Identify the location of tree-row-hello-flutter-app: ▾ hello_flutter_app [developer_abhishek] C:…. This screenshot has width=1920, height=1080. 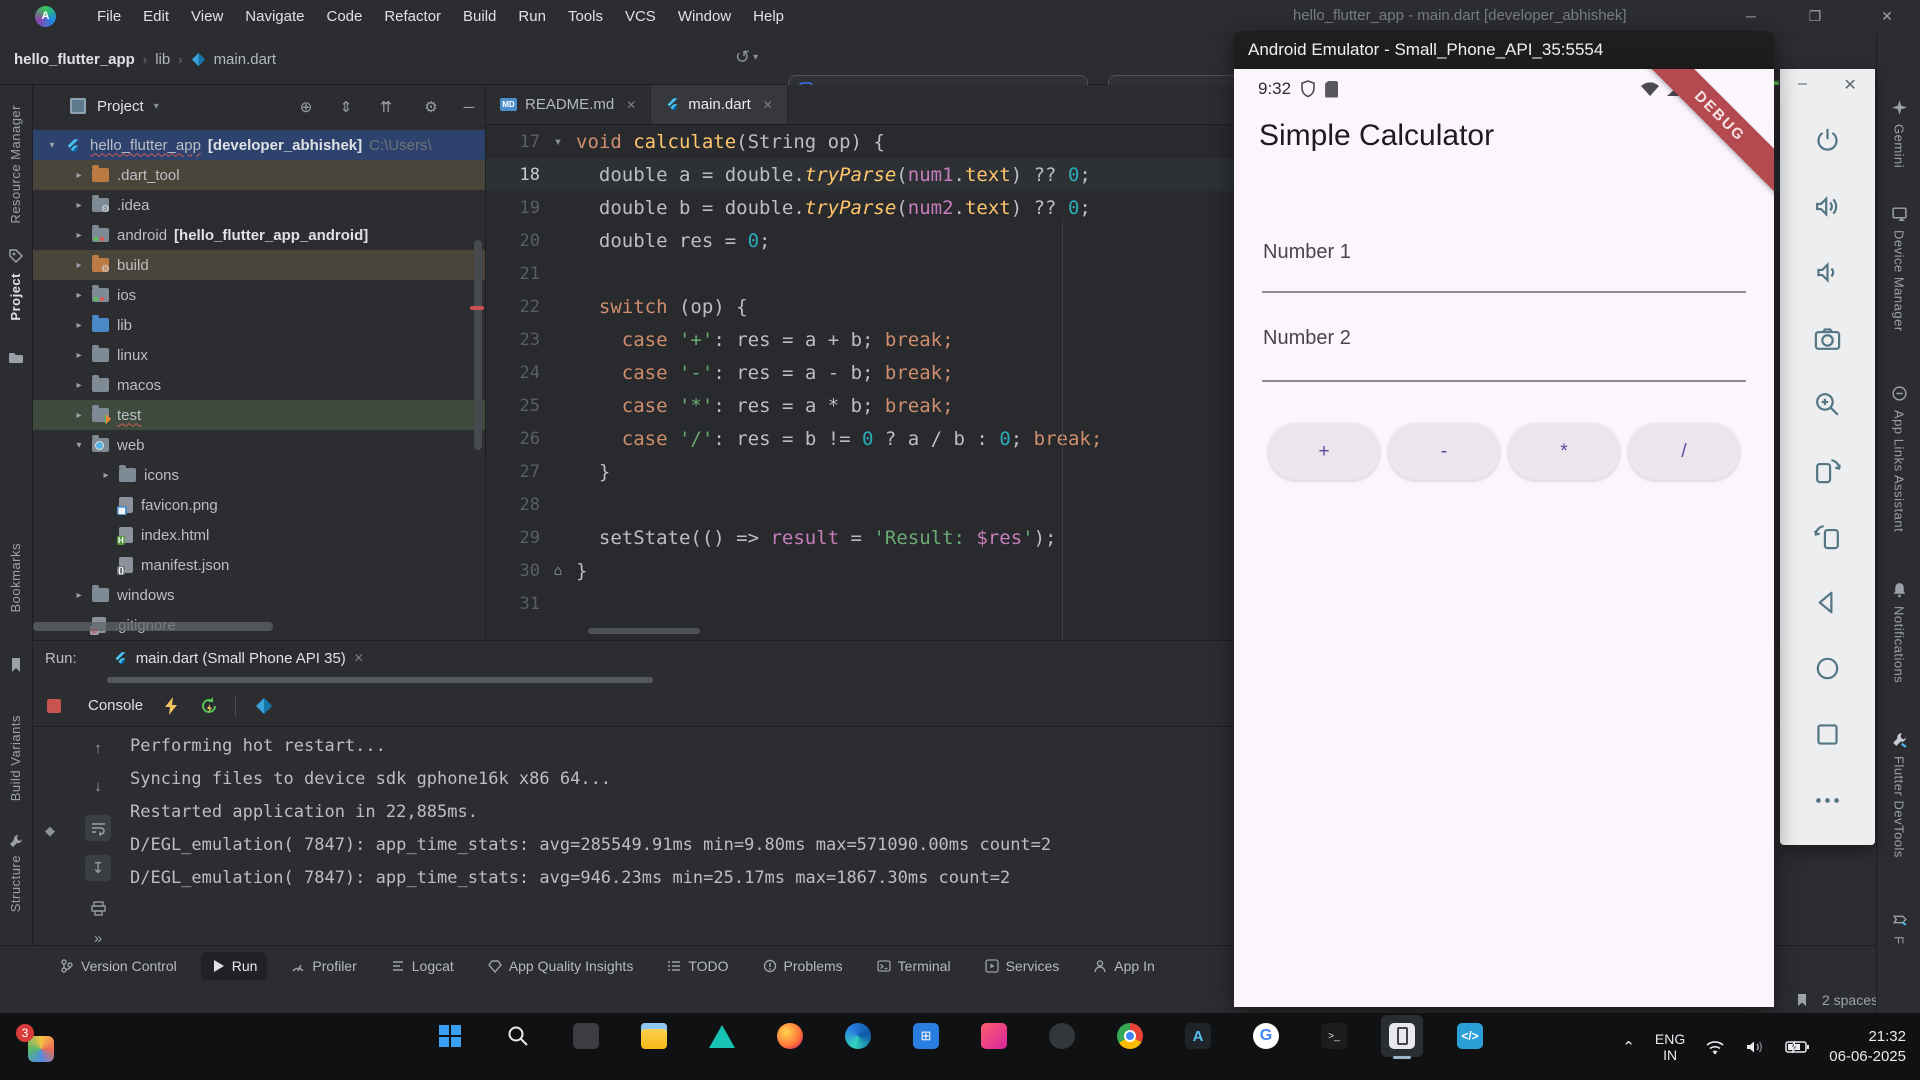
(259, 145).